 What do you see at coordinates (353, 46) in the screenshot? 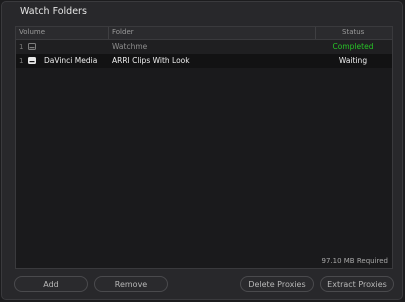
I see `status-badge: Completed` at bounding box center [353, 46].